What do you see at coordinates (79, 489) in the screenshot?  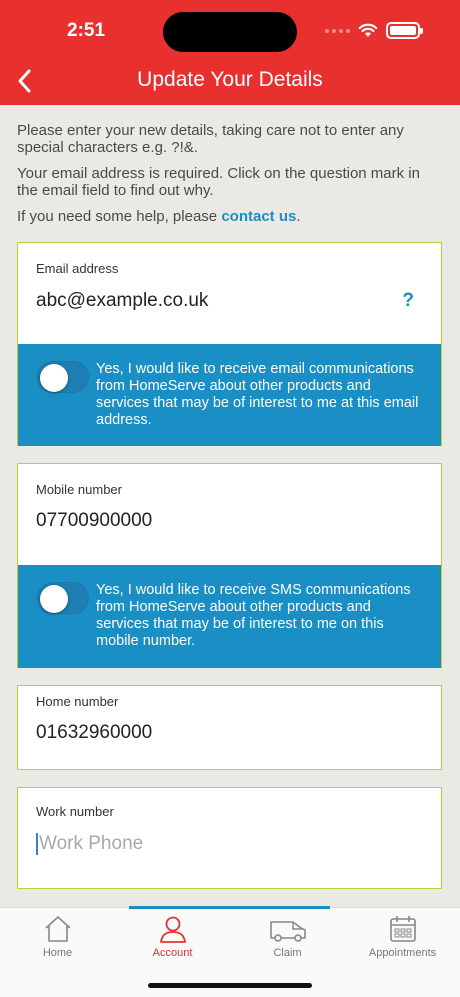 I see `mobile-label: Mobile number` at bounding box center [79, 489].